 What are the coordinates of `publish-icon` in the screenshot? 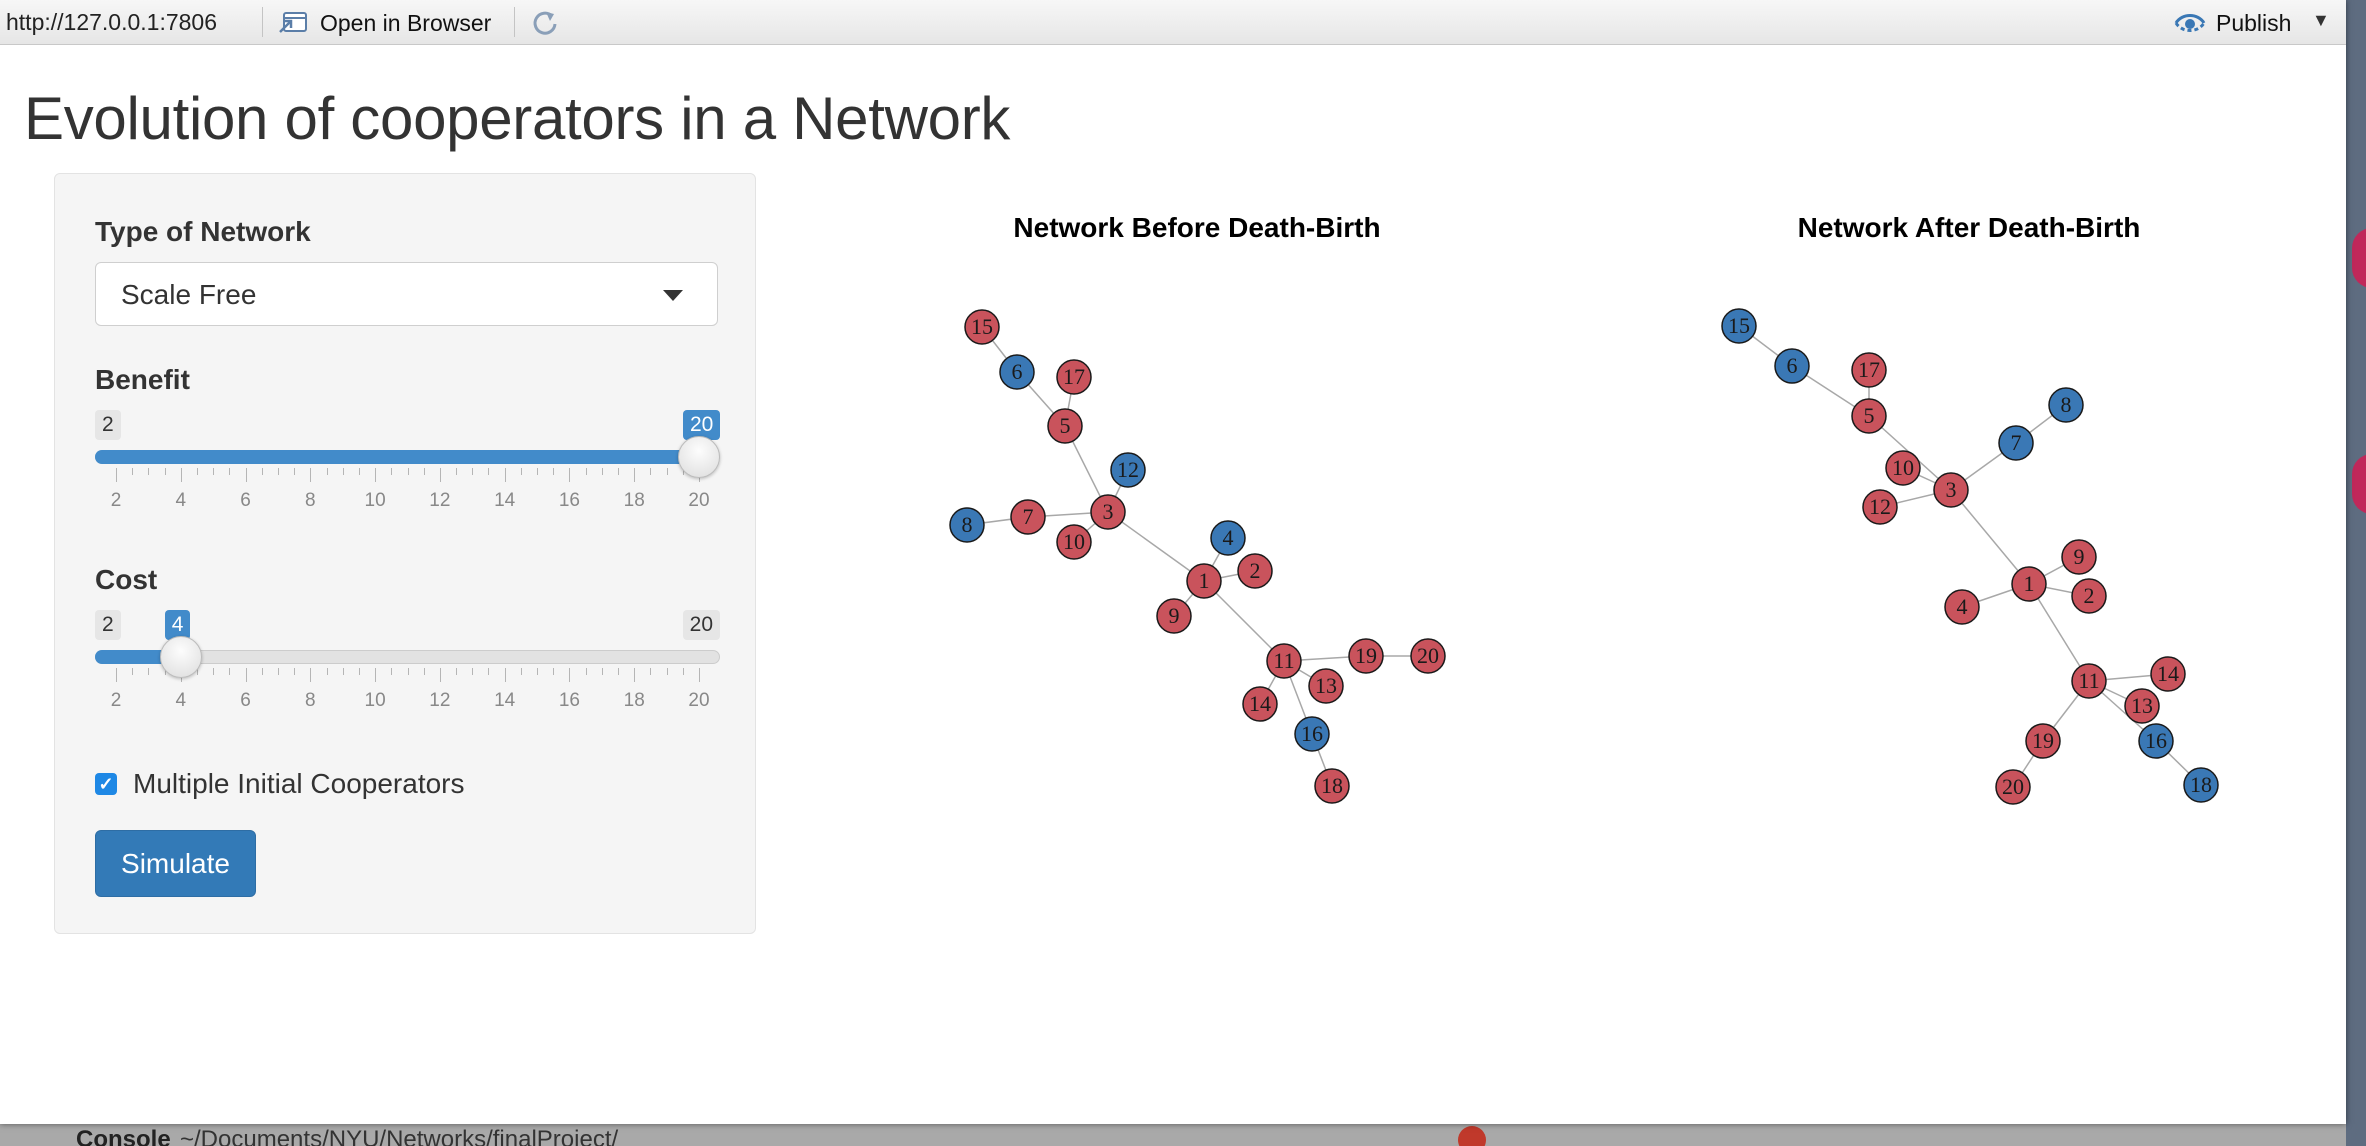 It's located at (2190, 23).